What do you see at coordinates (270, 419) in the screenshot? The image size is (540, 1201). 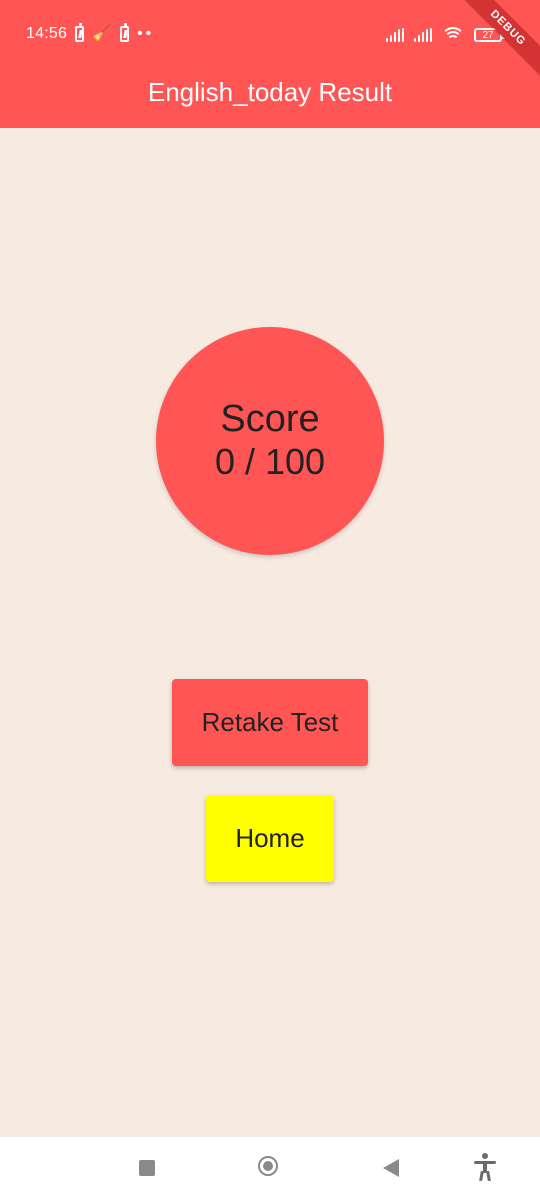 I see `score-label: Score` at bounding box center [270, 419].